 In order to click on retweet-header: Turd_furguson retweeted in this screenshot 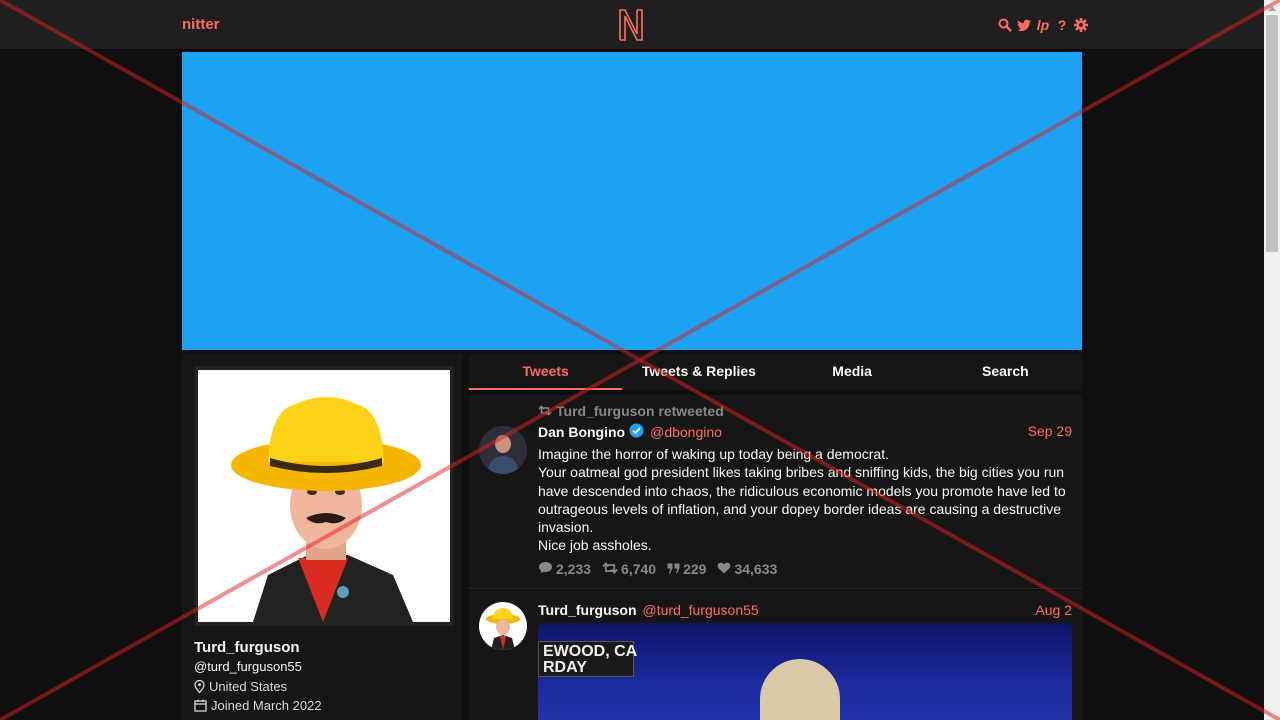, I will do `click(631, 411)`.